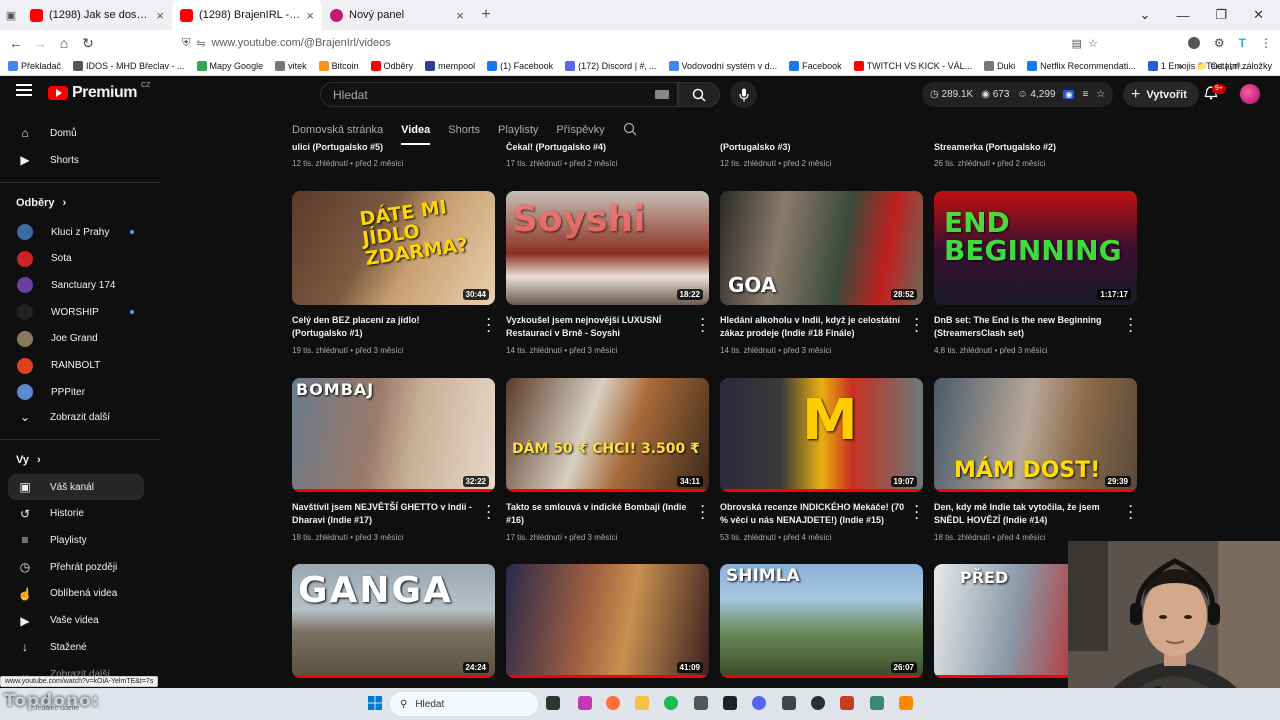 The height and width of the screenshot is (720, 1280). I want to click on search-input: Hledat, so click(499, 94).